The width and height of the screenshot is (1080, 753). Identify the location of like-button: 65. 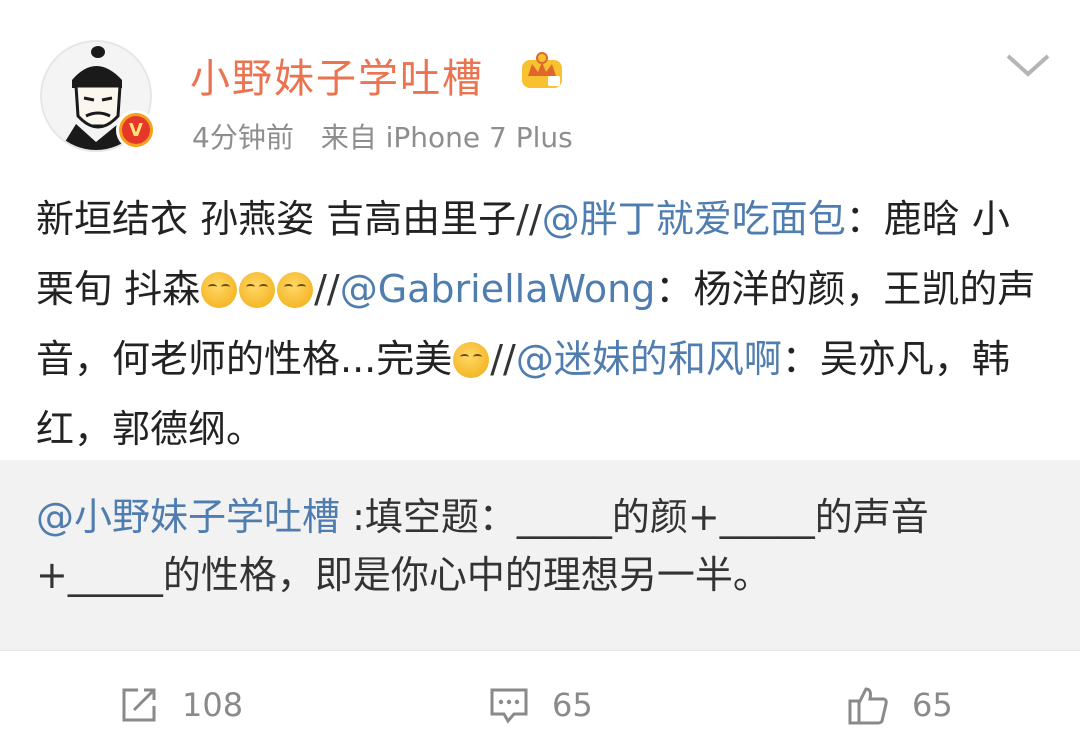
(899, 705).